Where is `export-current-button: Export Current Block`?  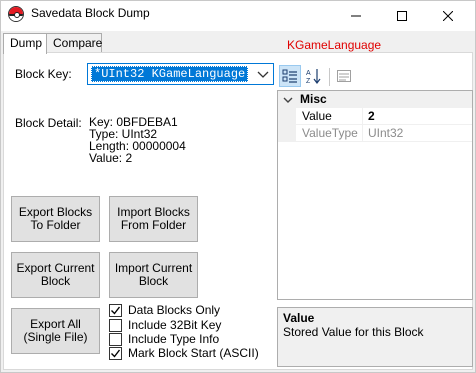
export-current-button: Export Current Block is located at coordinates (55, 275).